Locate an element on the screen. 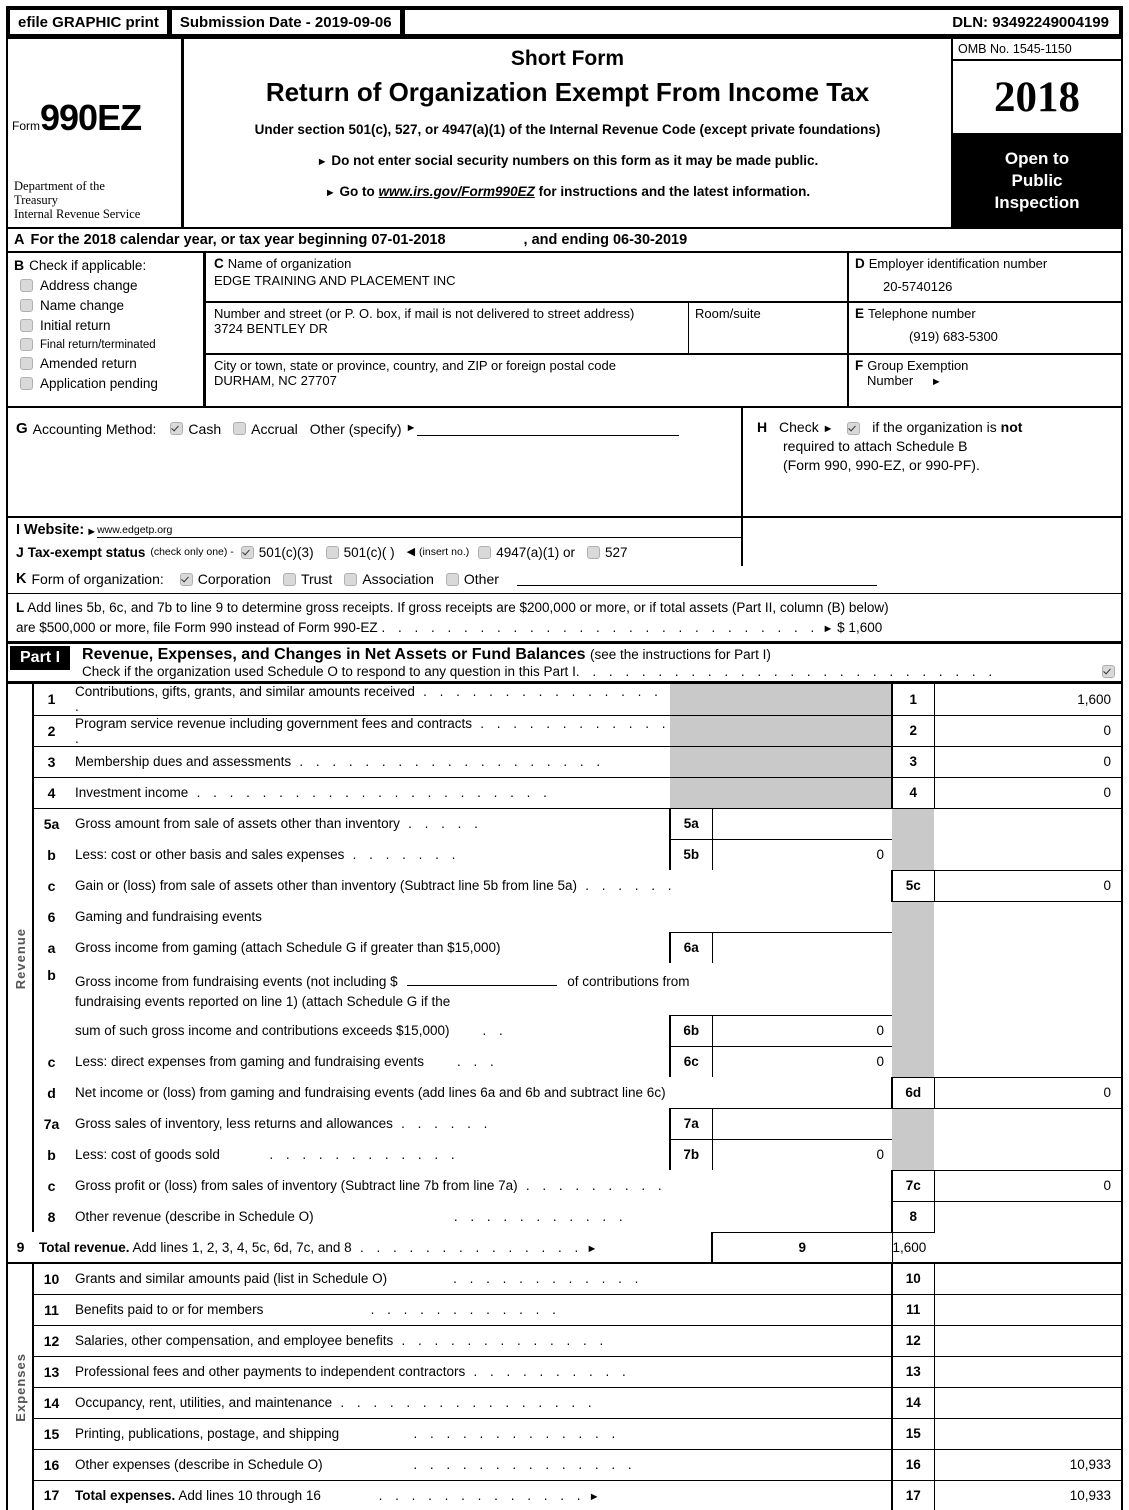 The height and width of the screenshot is (1510, 1129). checkbox-amended-return: Amended return is located at coordinates (111, 363).